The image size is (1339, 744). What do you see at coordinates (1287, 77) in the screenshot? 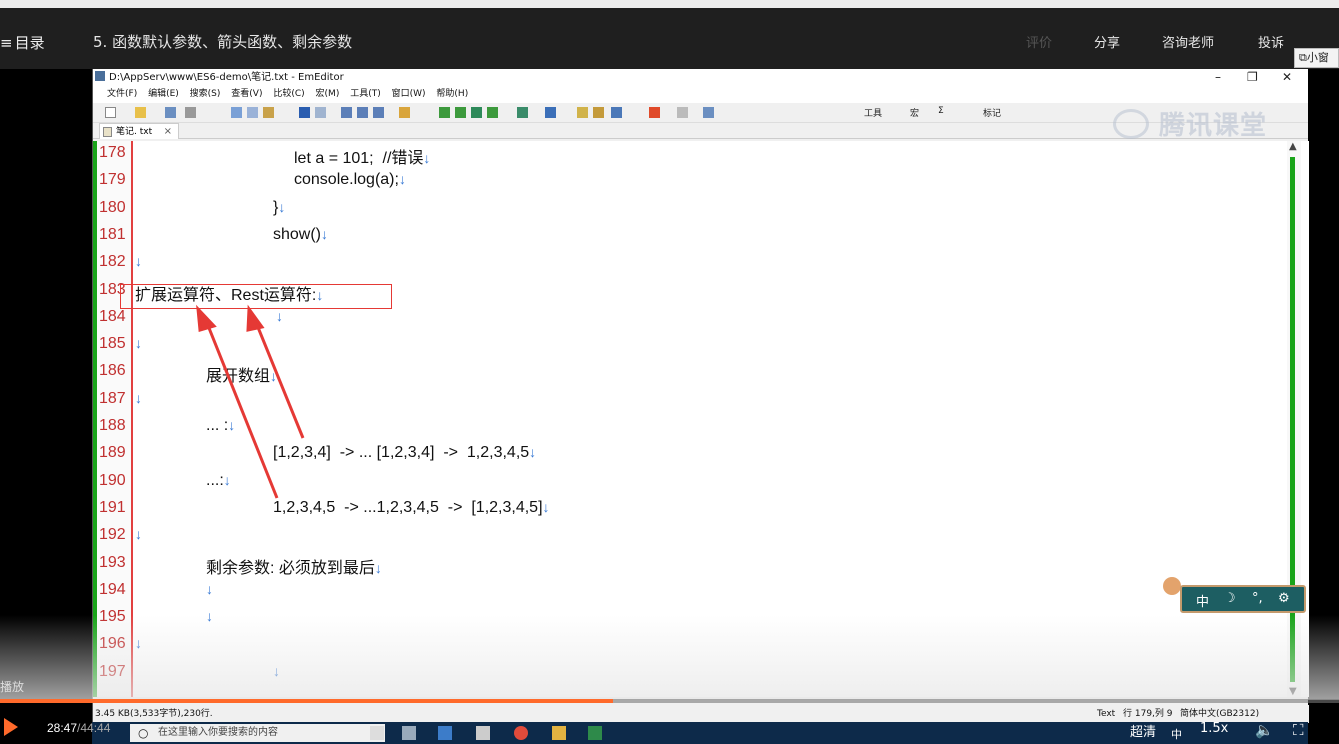
I see `close-button: ✕` at bounding box center [1287, 77].